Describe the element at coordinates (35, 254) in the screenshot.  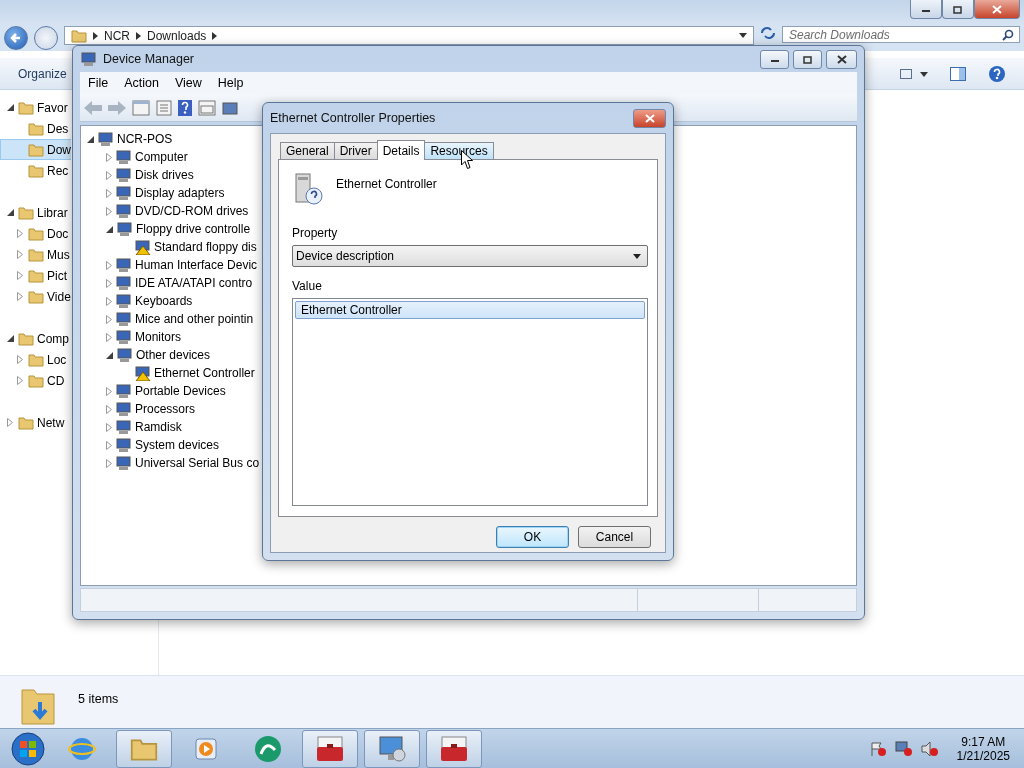
I see `nav-item: Mus` at that location.